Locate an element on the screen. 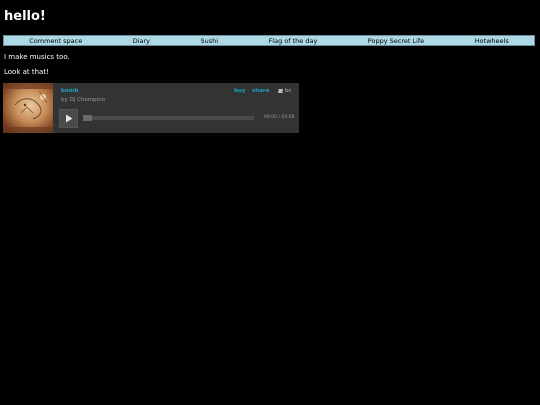  nav-item-diary: Diary is located at coordinates (141, 41).